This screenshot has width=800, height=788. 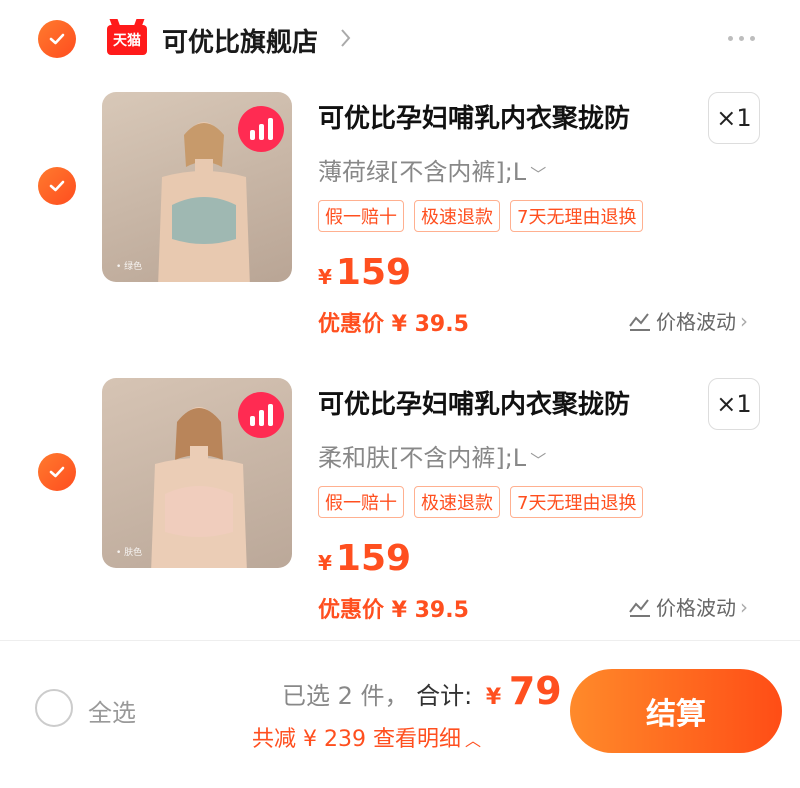 What do you see at coordinates (472, 740) in the screenshot?
I see `chevron-up-icon: ︿` at bounding box center [472, 740].